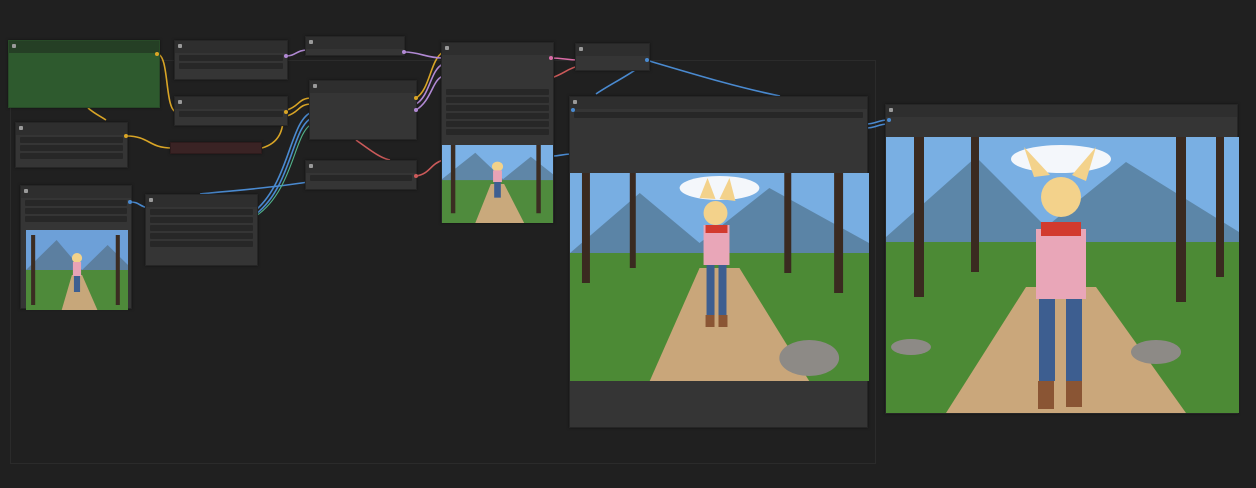 This screenshot has width=1256, height=488. I want to click on model-node, so click(355, 46).